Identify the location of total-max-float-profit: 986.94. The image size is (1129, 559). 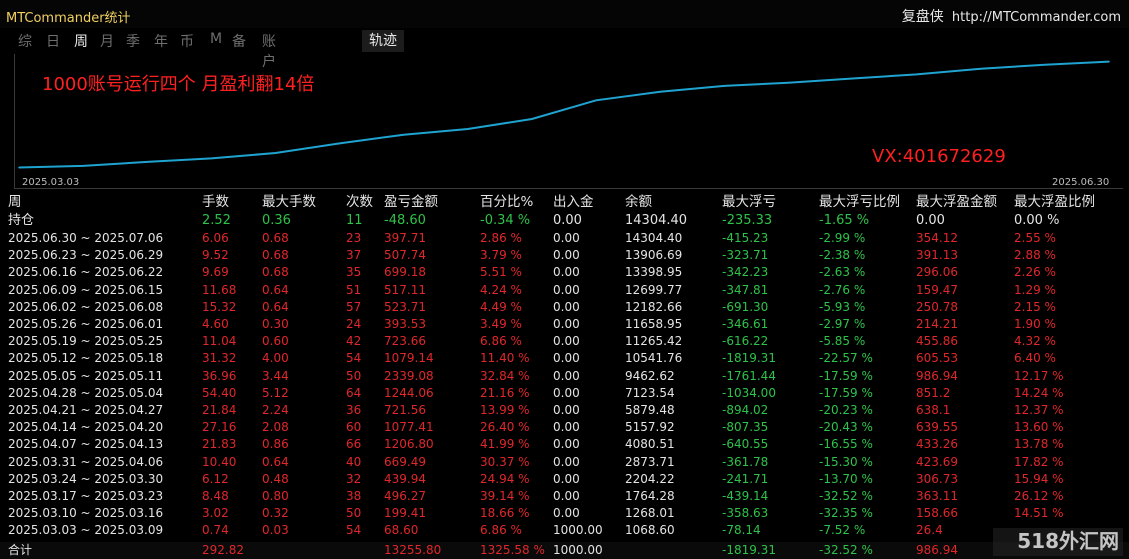
(937, 549).